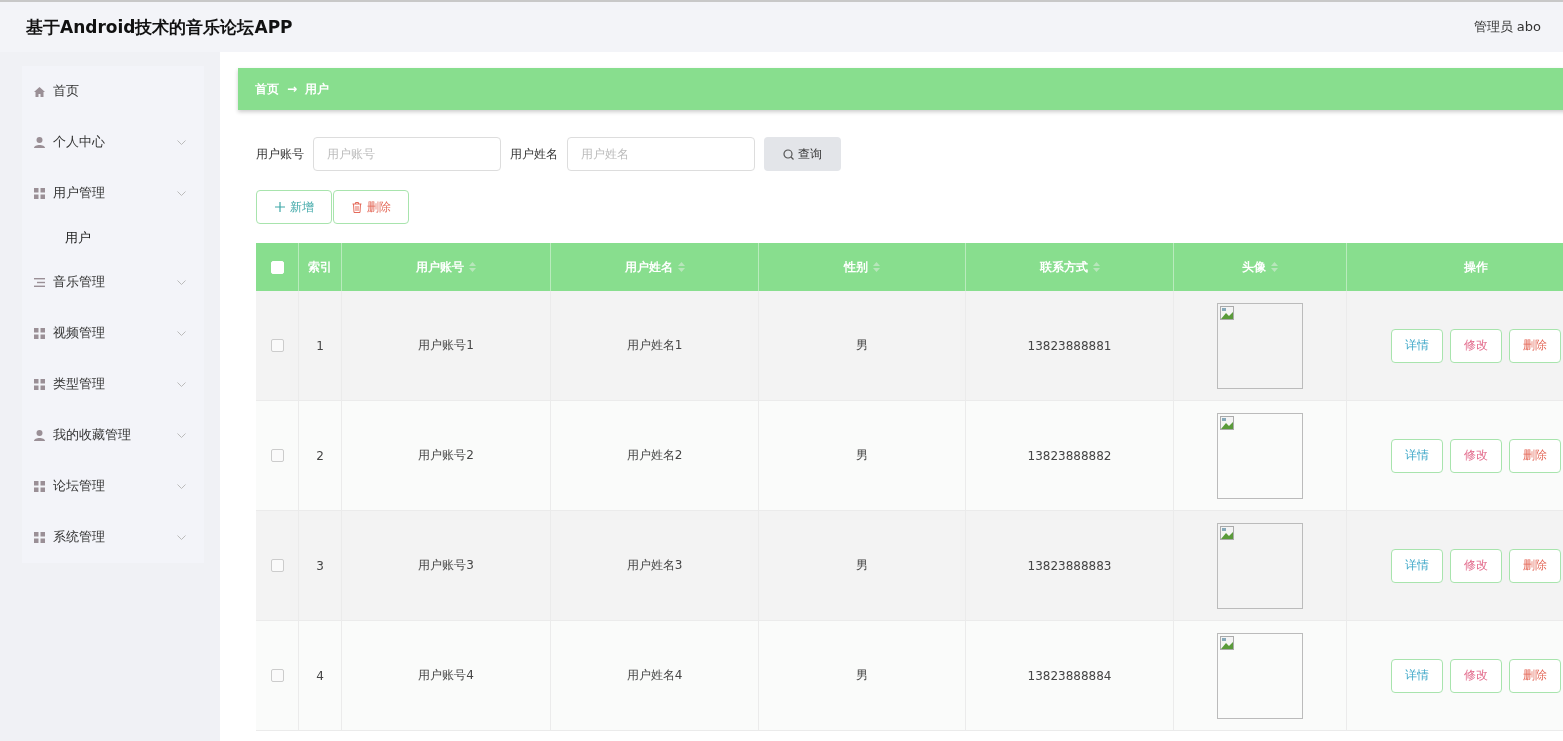  Describe the element at coordinates (113, 384) in the screenshot. I see `sidebar-item: 类型管理` at that location.